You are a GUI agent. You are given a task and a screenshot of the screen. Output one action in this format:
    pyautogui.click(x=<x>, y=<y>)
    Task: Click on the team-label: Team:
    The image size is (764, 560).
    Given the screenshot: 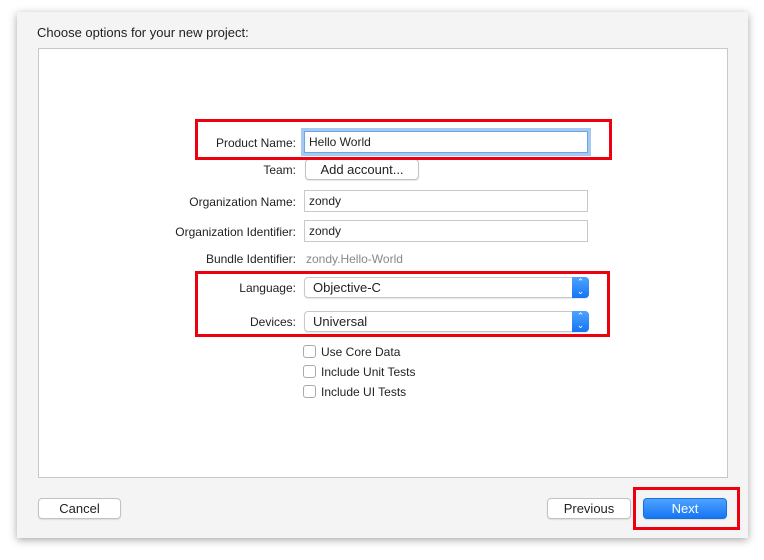 What is the action you would take?
    pyautogui.click(x=279, y=170)
    